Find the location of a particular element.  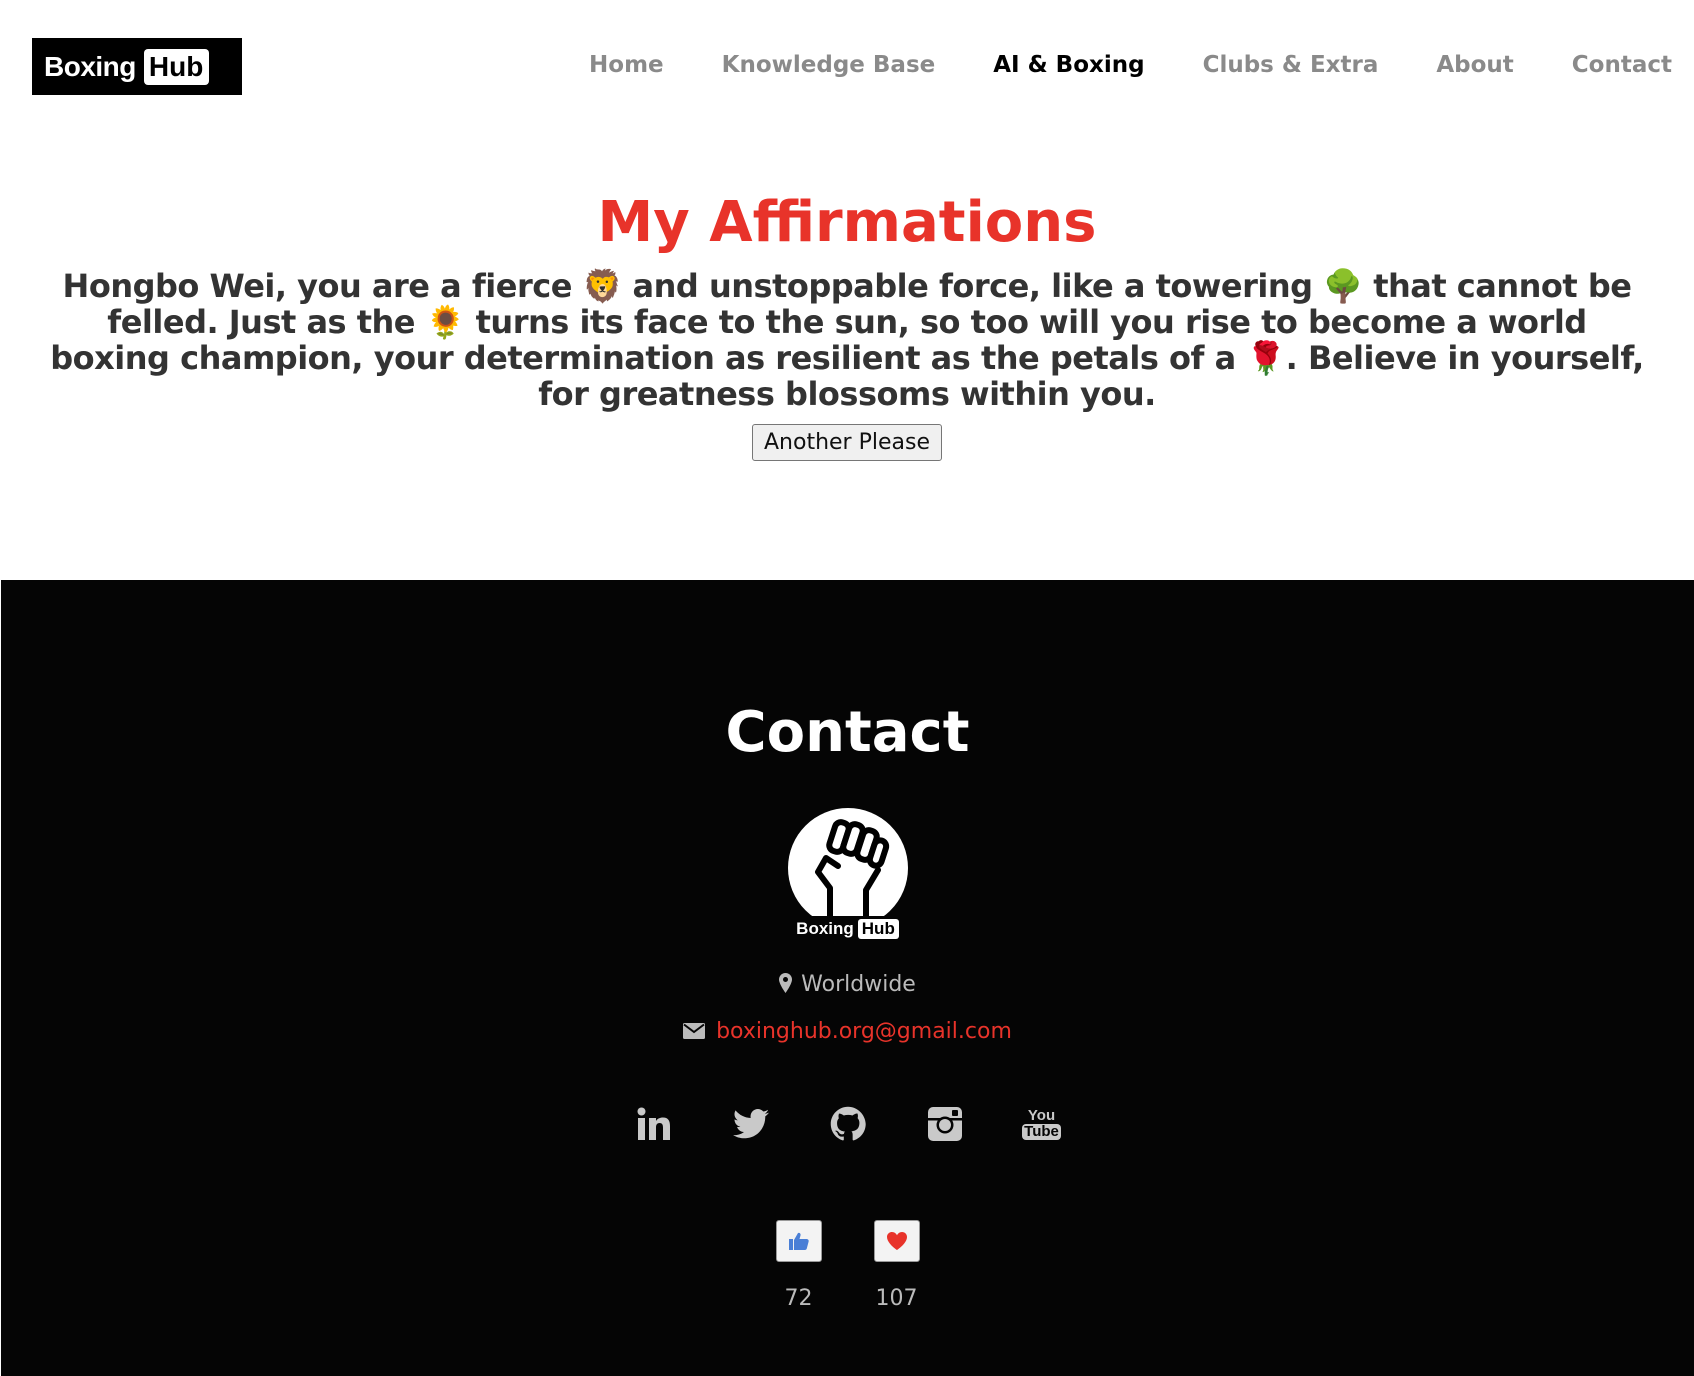

footer-title: Contact is located at coordinates (847, 732).